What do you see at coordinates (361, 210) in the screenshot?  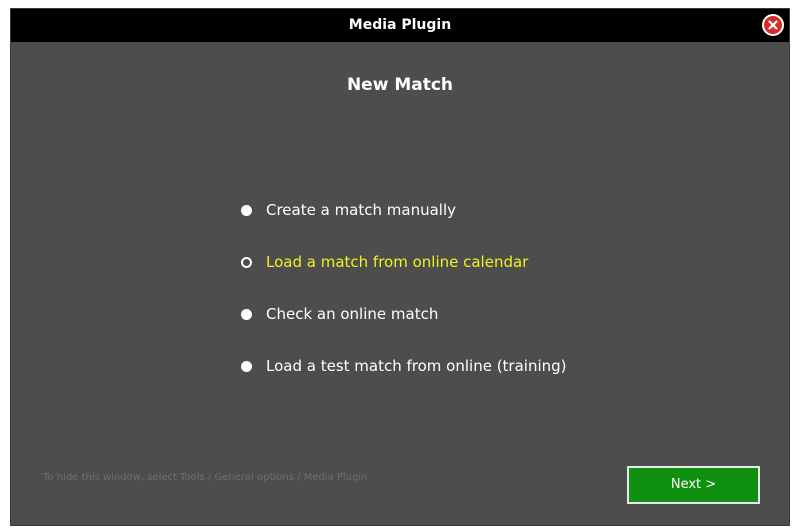 I see `option-label: Create a match manually` at bounding box center [361, 210].